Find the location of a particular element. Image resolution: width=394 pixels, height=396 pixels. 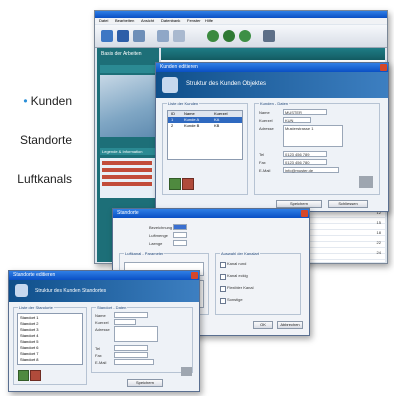

location-email-field is located at coordinates (134, 362).